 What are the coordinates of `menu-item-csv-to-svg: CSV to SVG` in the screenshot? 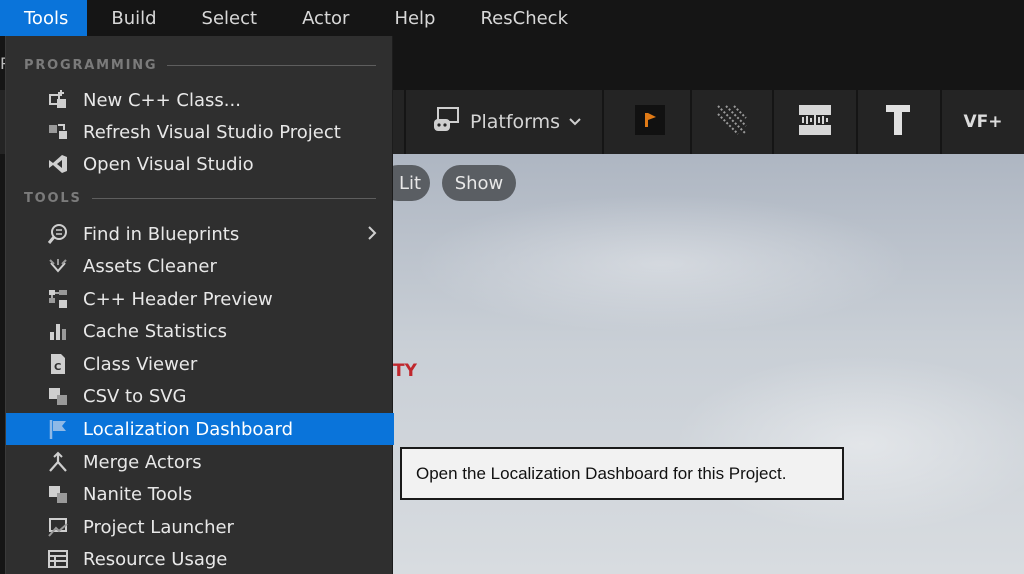 It's located at (200, 396).